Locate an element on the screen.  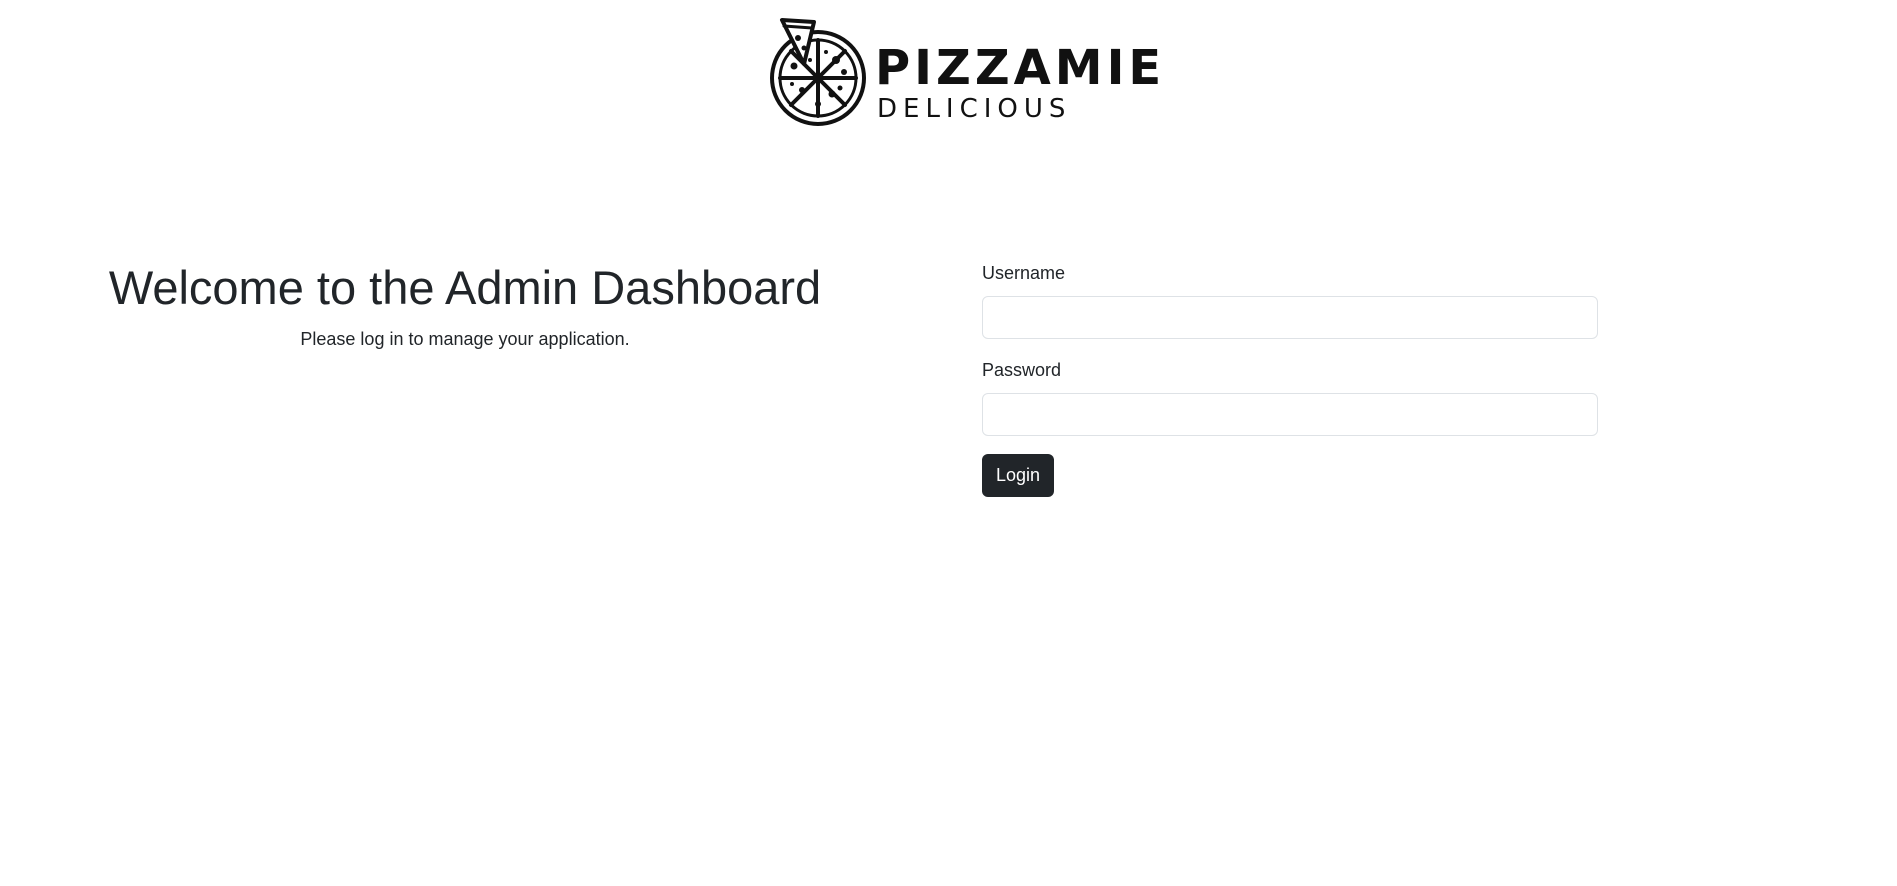
password-label: Password is located at coordinates (1022, 370).